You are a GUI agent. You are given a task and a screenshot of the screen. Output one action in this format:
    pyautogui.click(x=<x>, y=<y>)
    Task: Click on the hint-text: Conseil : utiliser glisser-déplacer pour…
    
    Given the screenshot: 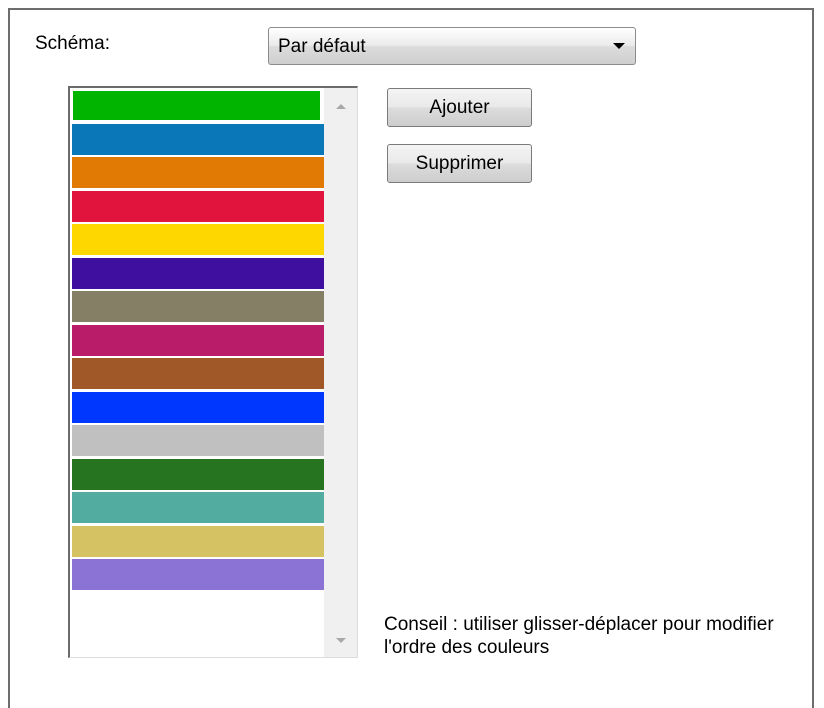 What is the action you would take?
    pyautogui.click(x=579, y=636)
    